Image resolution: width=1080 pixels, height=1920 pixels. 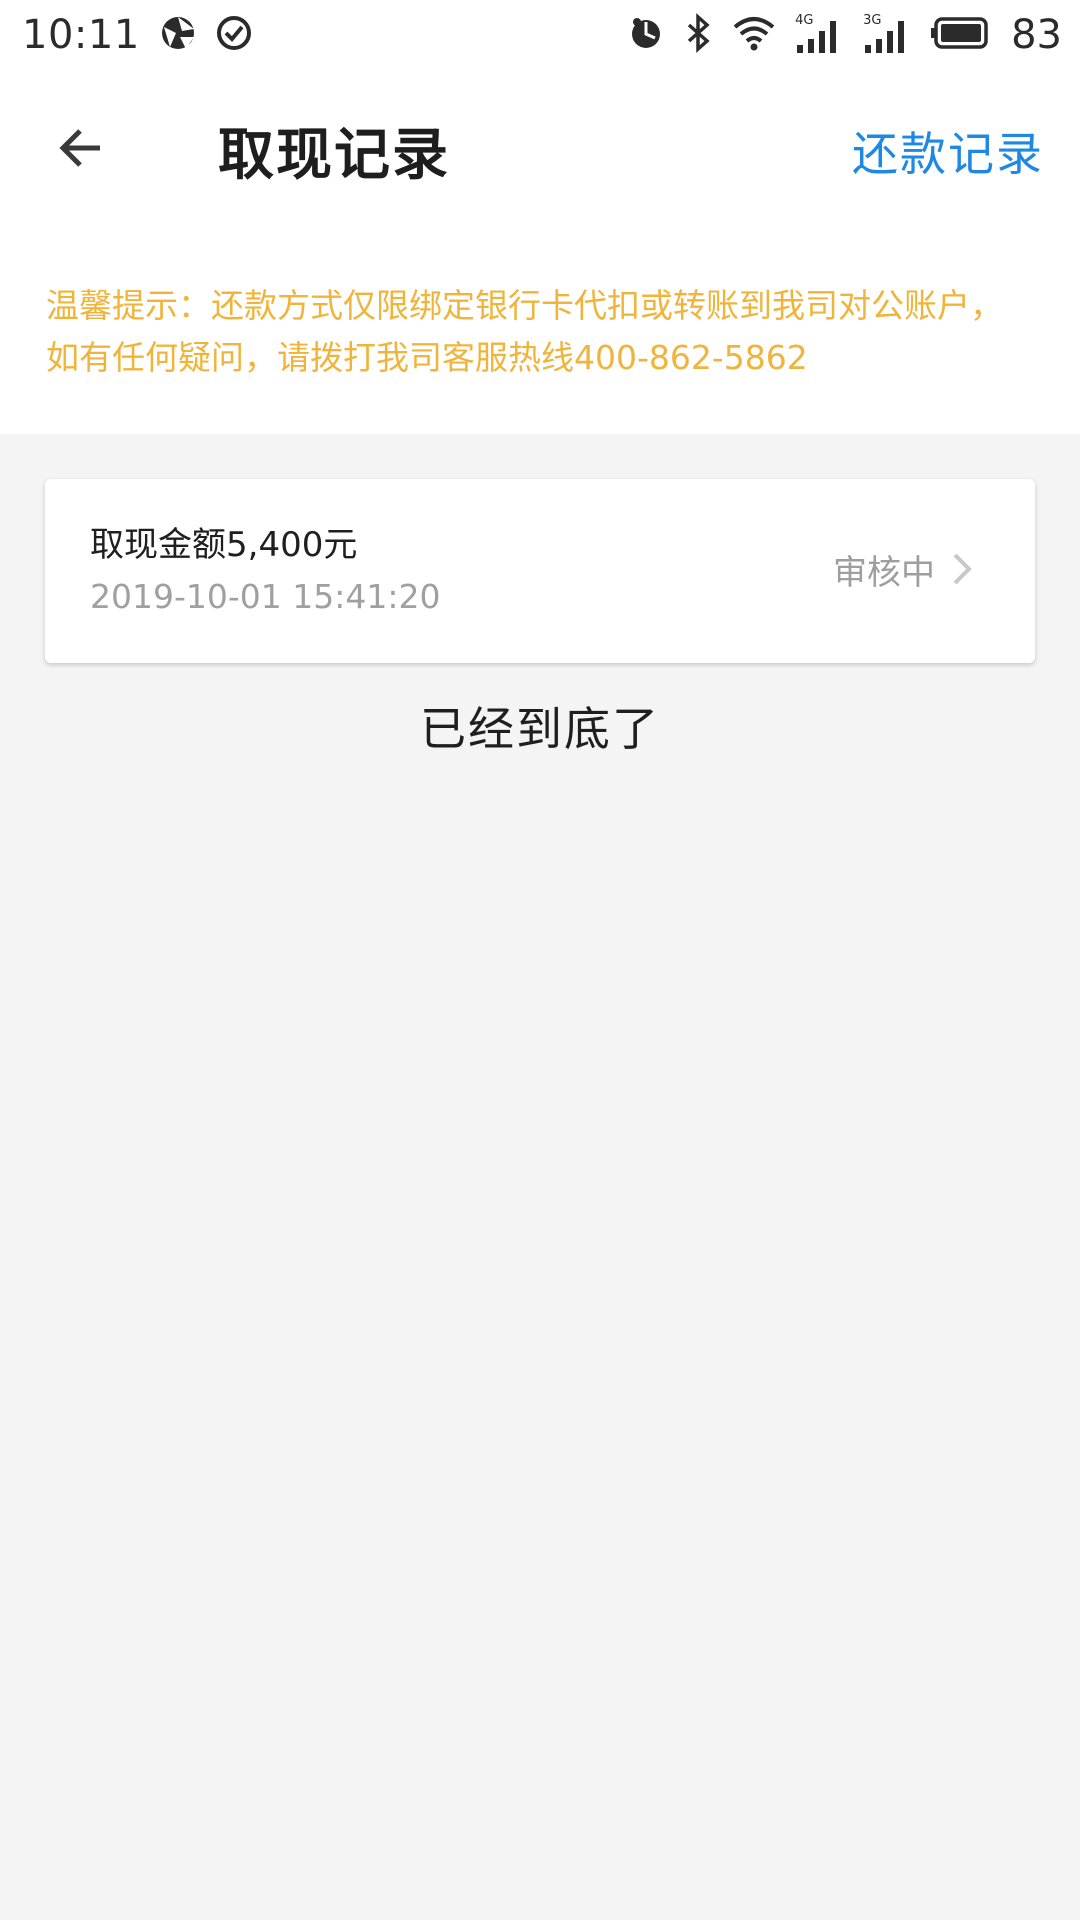 What do you see at coordinates (234, 35) in the screenshot?
I see `check-circle-icon` at bounding box center [234, 35].